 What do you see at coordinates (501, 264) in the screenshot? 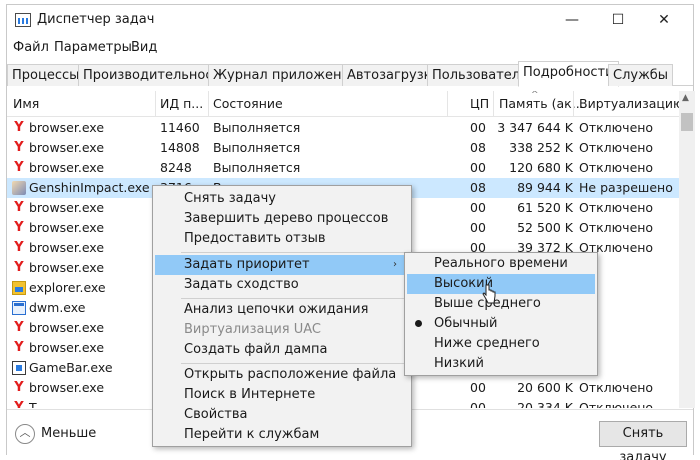
I see `priority-realtime: Реального времени` at bounding box center [501, 264].